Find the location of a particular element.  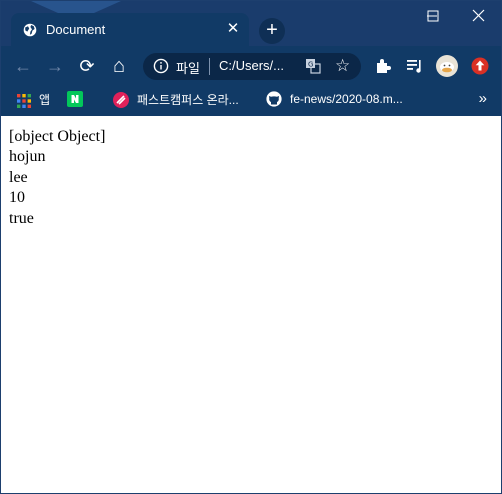

address-bar: 파일 C:/Users/... G ☆ is located at coordinates (252, 66).